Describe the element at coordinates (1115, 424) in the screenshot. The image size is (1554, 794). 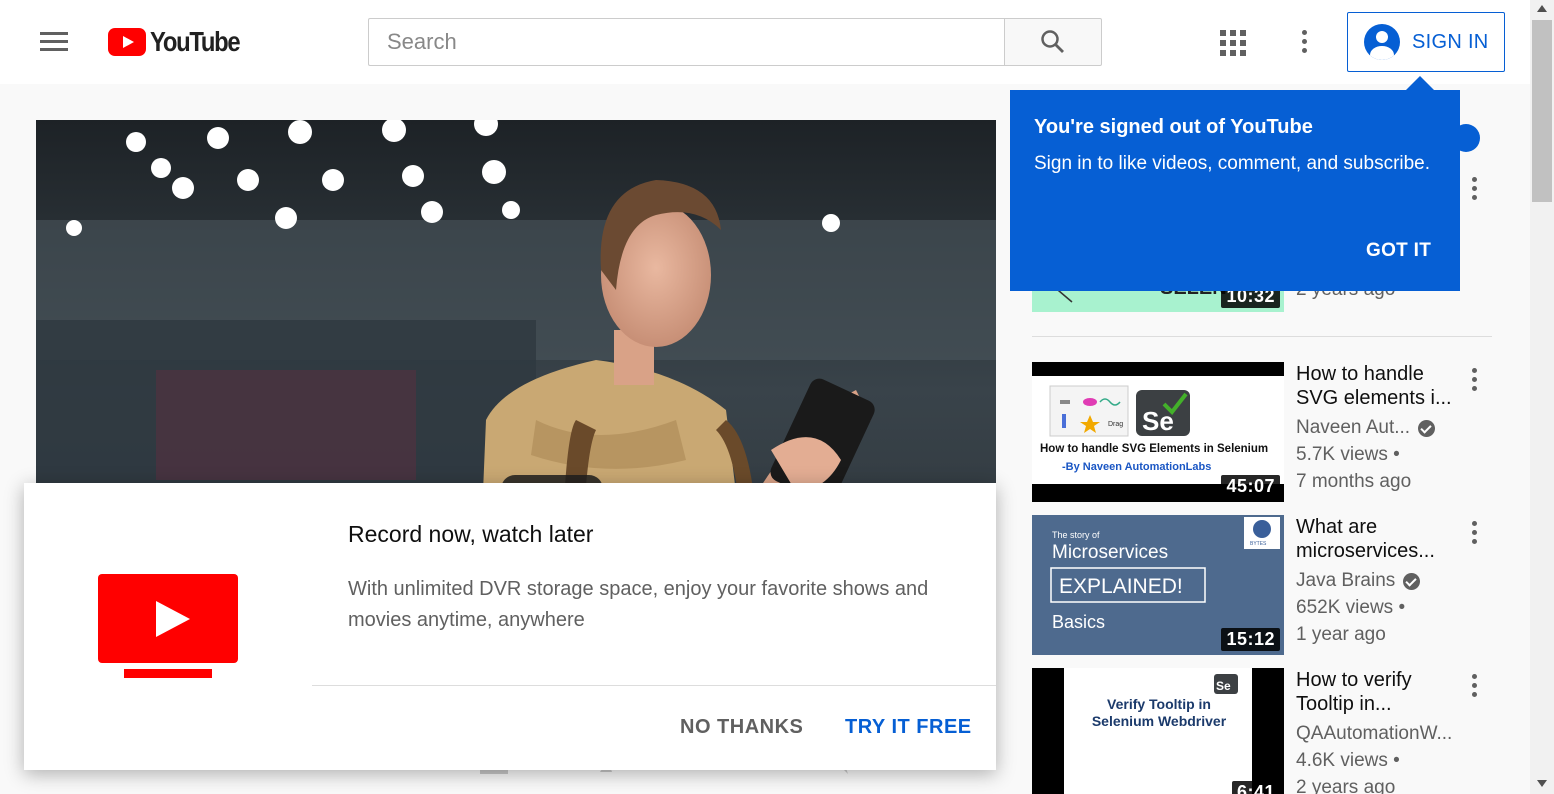
I see `thumbnail-drag-label: Drag` at that location.